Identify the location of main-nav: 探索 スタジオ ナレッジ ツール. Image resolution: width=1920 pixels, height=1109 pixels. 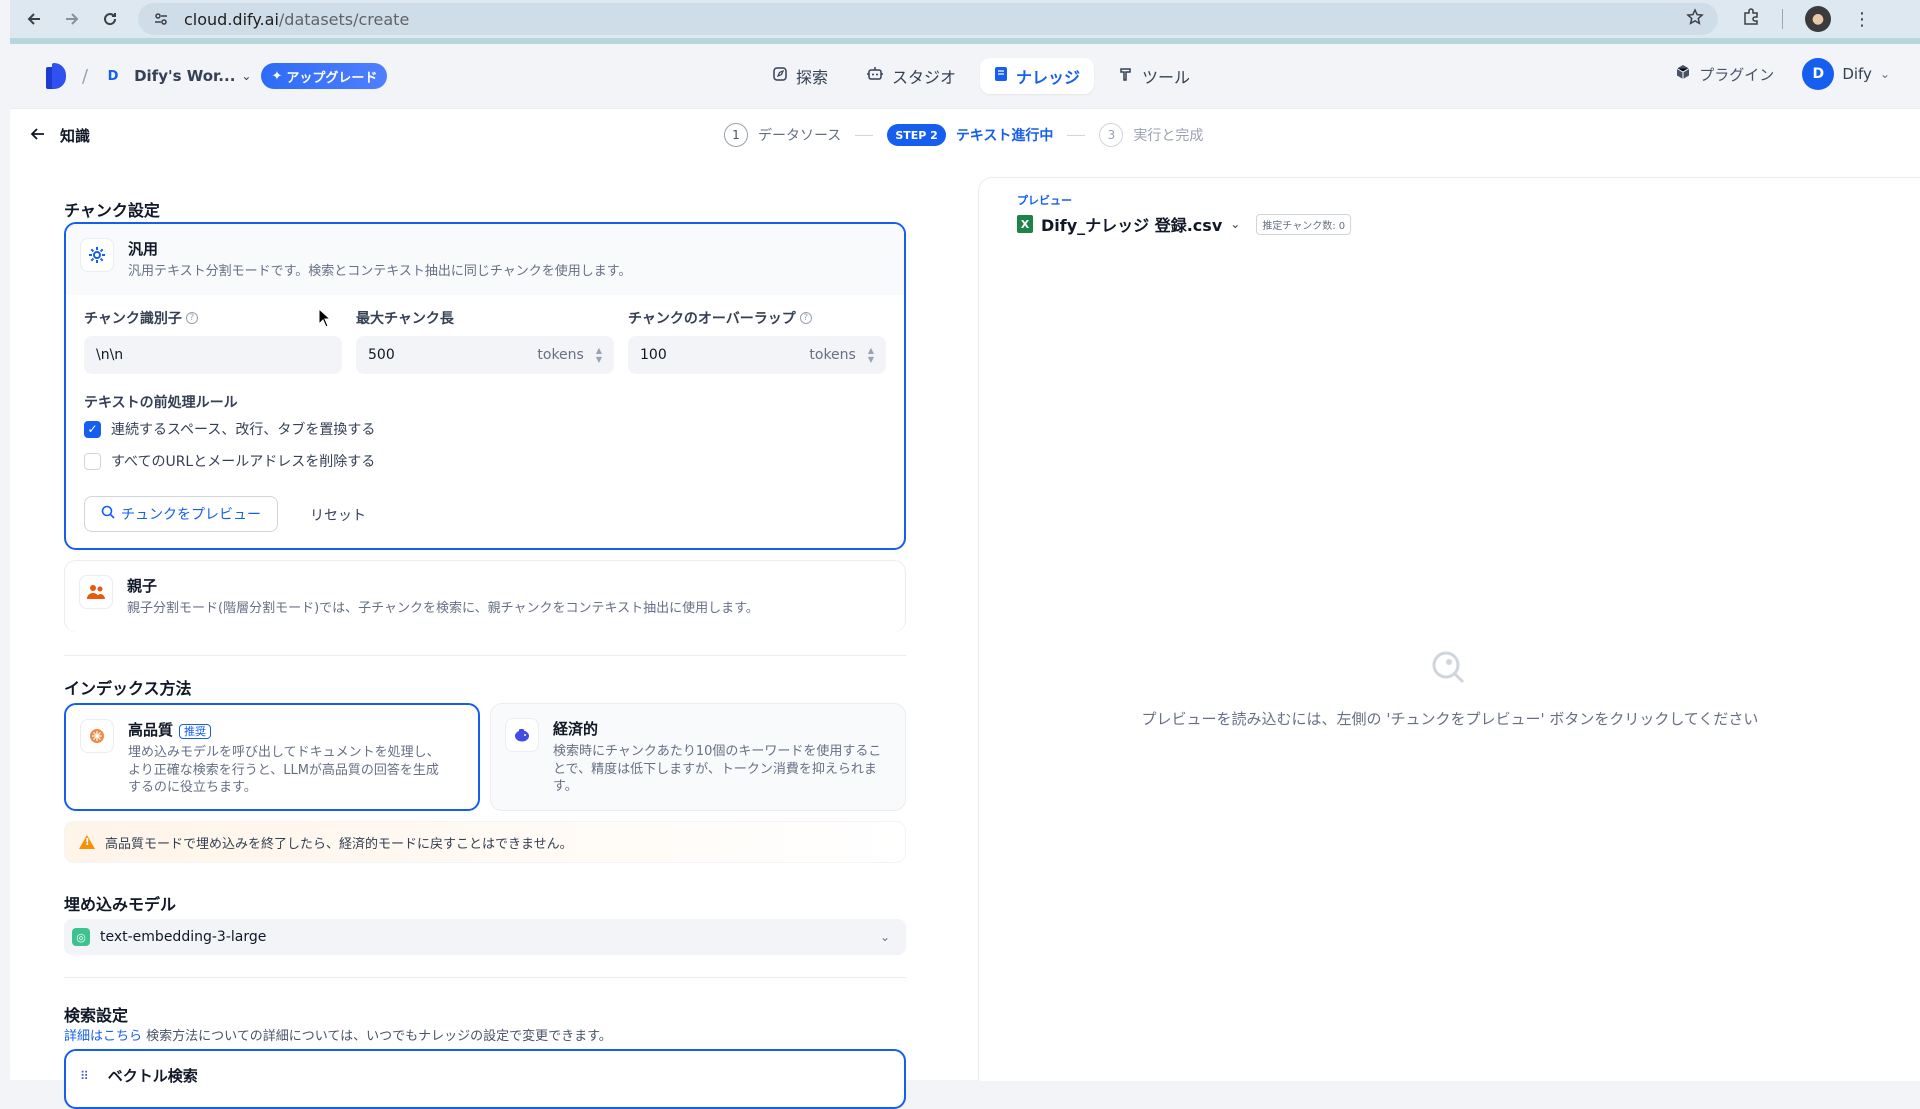
(981, 76).